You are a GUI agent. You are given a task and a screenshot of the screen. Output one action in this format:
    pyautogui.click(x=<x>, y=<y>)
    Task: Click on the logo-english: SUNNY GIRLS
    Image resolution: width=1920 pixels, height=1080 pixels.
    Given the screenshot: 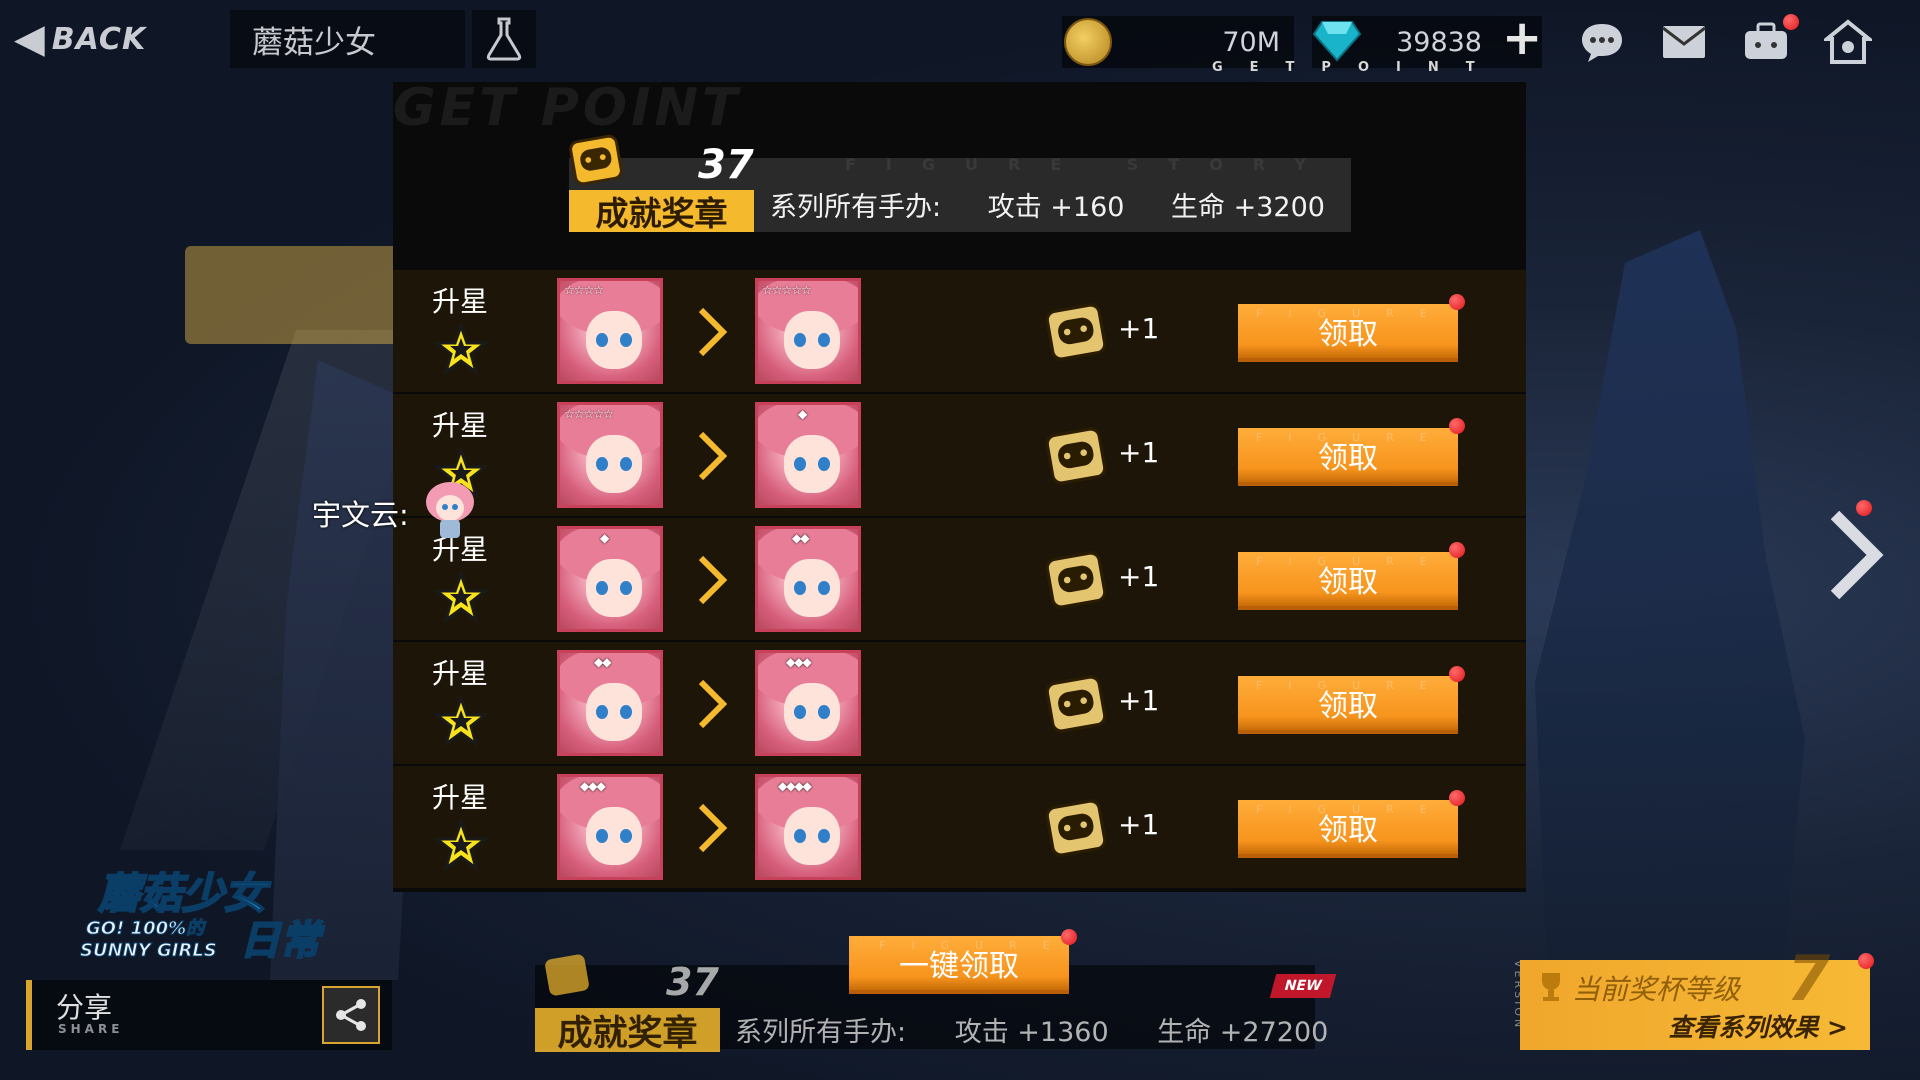 What is the action you would take?
    pyautogui.click(x=148, y=950)
    